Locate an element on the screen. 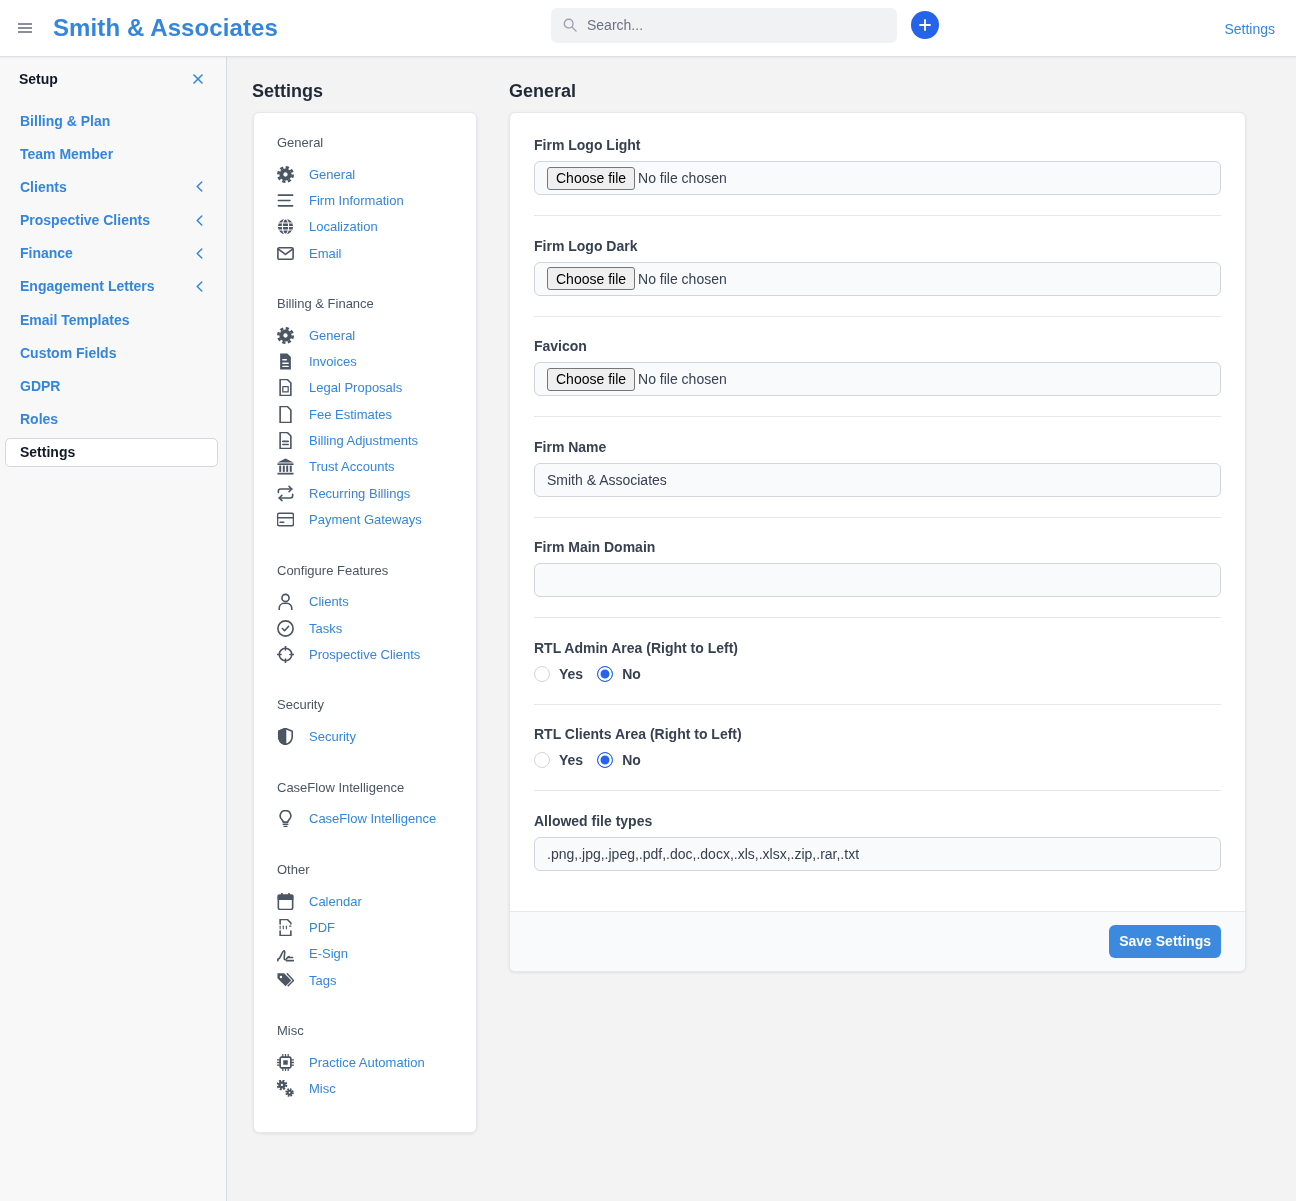 The width and height of the screenshot is (1296, 1201). text-input-field: Smith & Associates is located at coordinates (877, 479).